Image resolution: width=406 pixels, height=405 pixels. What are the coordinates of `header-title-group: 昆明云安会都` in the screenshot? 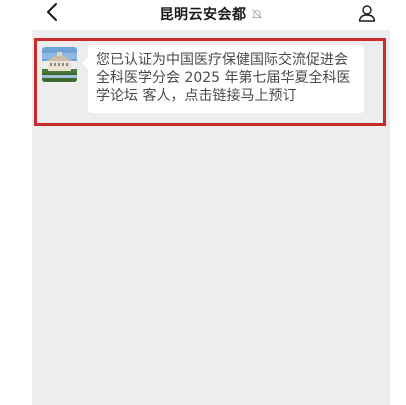 It's located at (211, 14).